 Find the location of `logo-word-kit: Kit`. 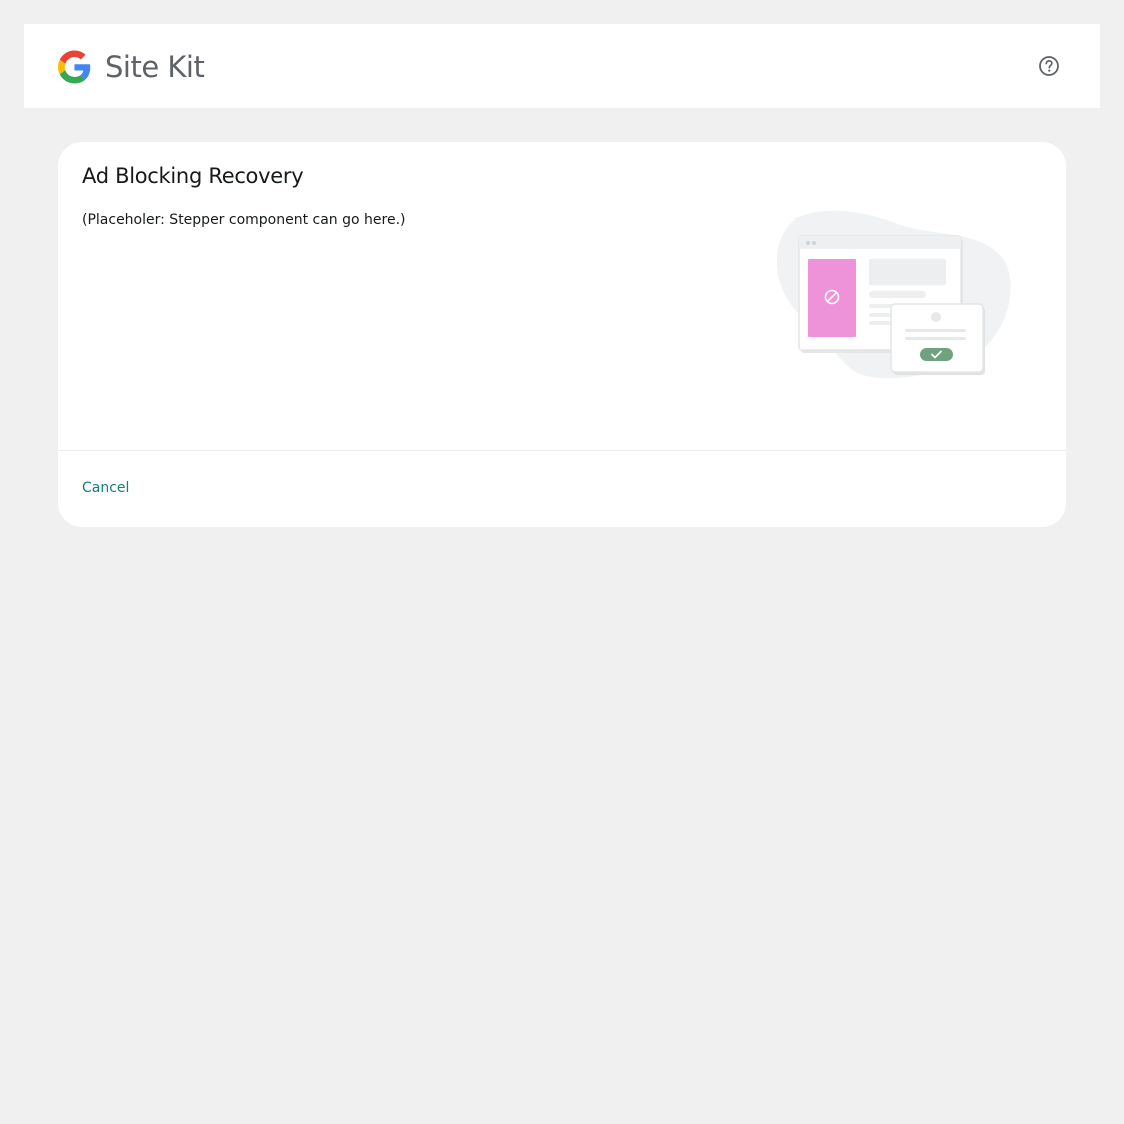

logo-word-kit: Kit is located at coordinates (186, 67).